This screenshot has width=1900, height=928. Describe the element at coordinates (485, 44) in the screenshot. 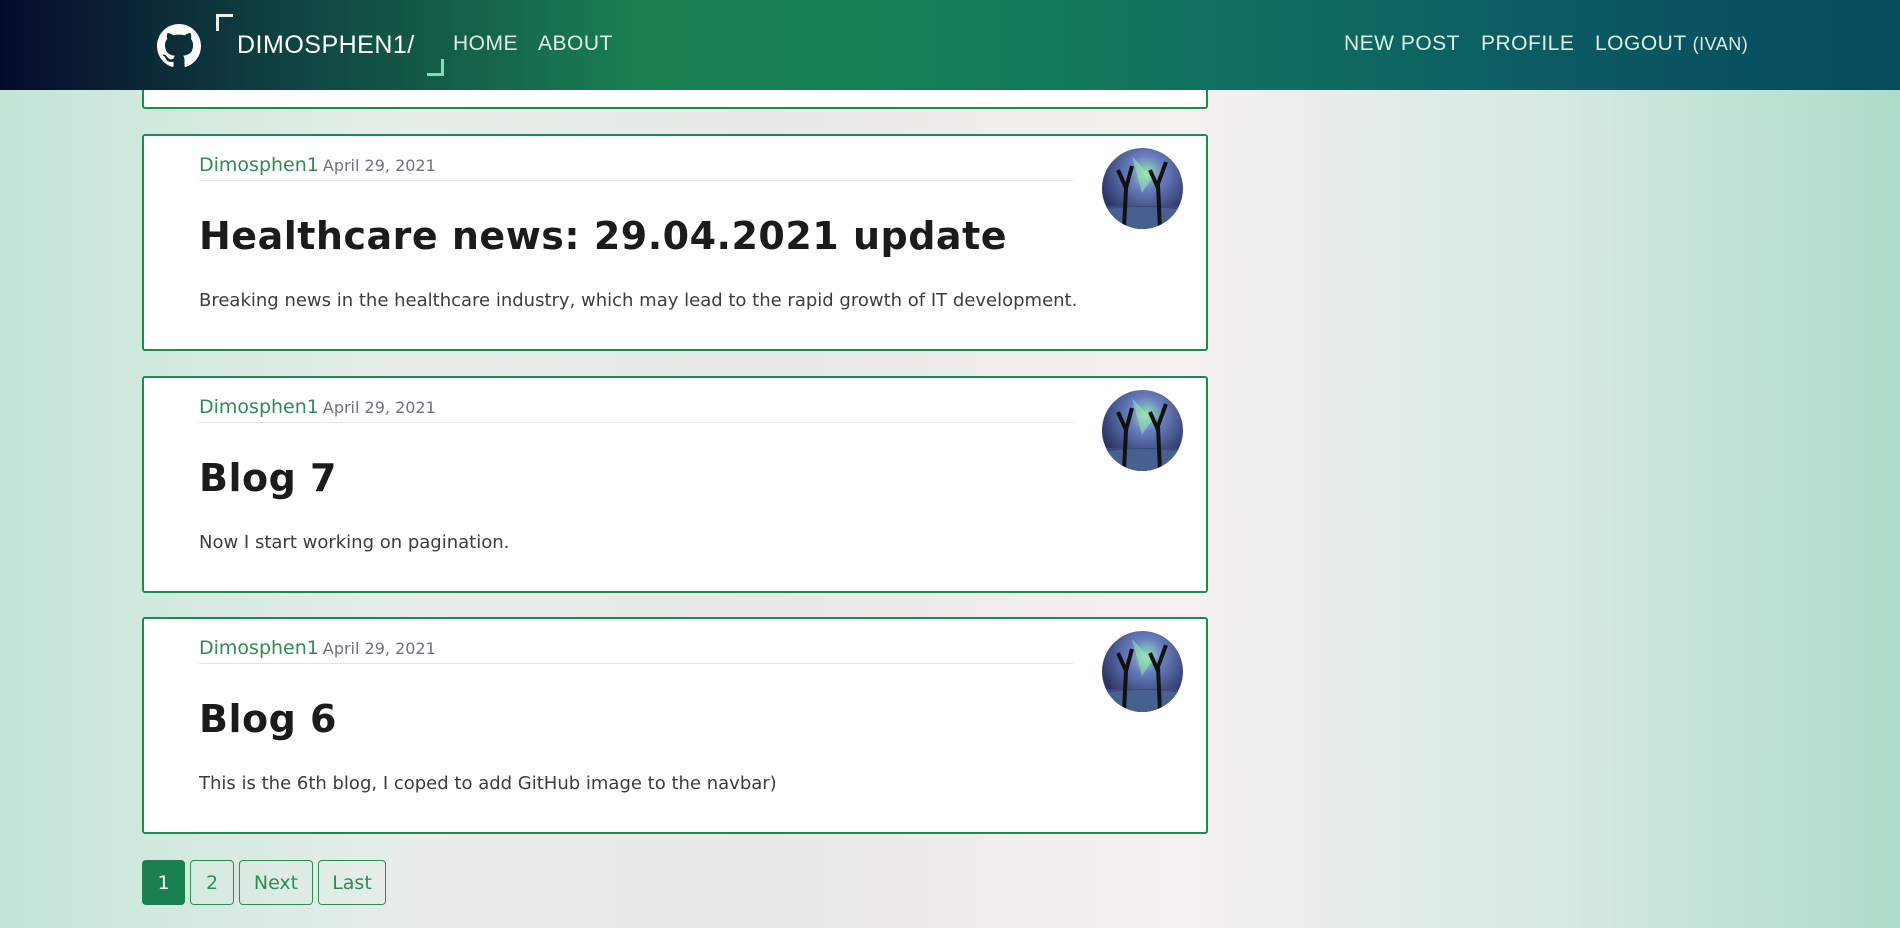

I see `nav-home-link: HOME` at that location.